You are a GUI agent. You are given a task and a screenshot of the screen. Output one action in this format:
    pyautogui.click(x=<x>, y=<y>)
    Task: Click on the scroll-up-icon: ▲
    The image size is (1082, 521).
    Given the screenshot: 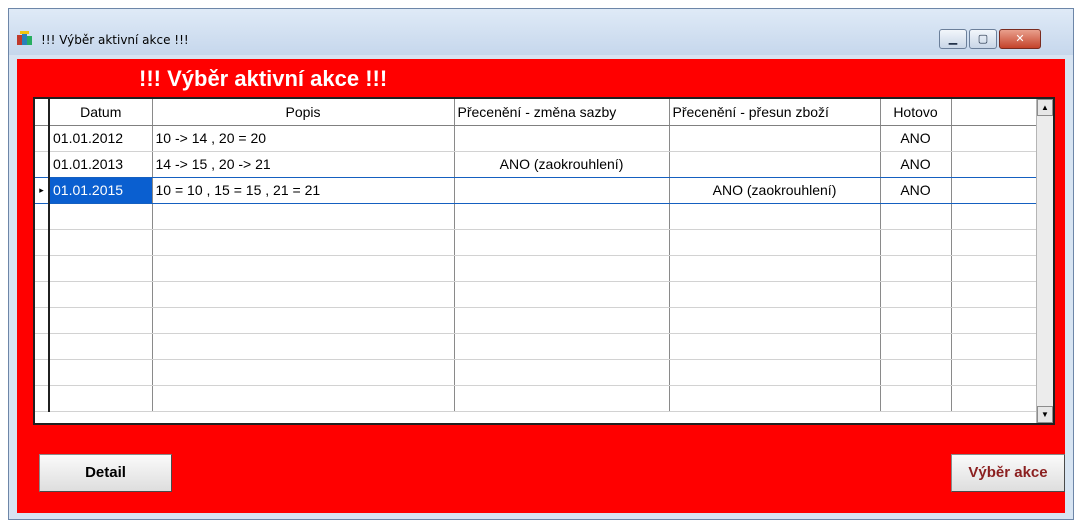 What is the action you would take?
    pyautogui.click(x=1045, y=107)
    